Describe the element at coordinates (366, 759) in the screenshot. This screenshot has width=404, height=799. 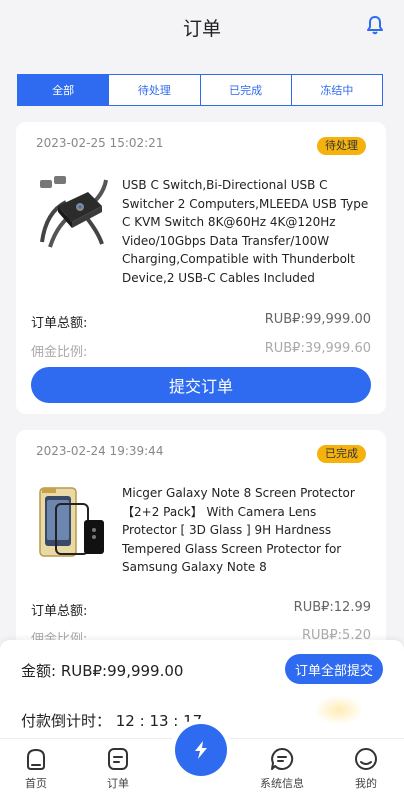
I see `profile-icon` at that location.